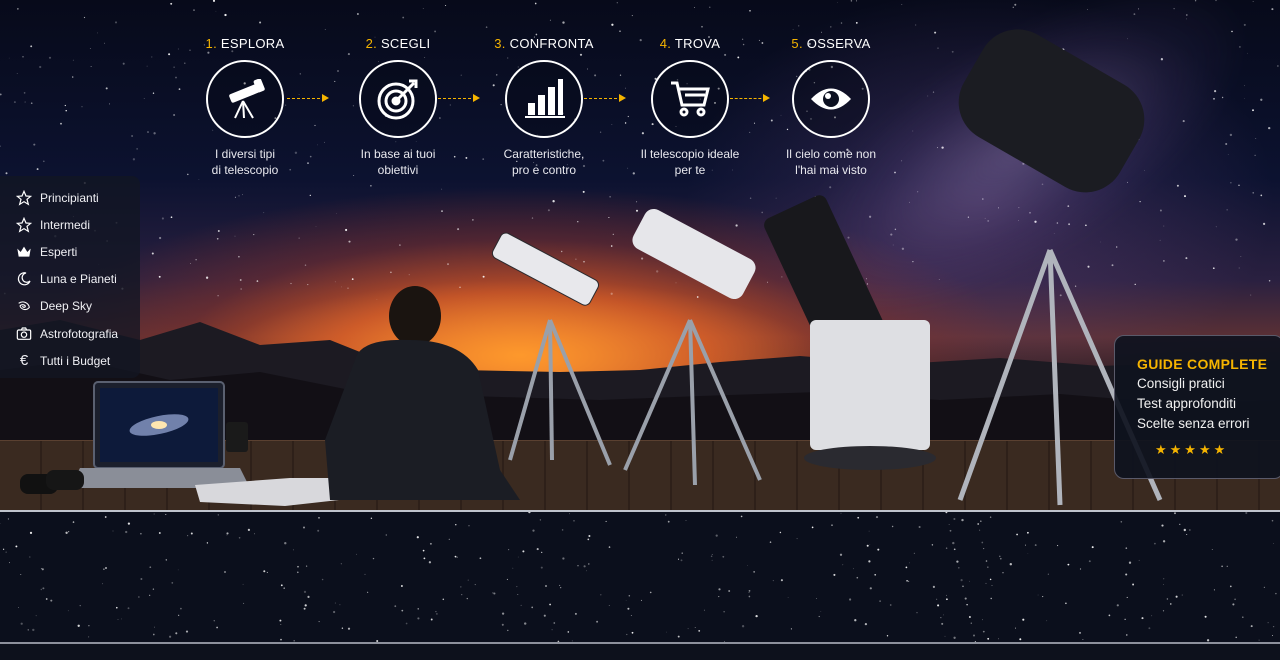 The height and width of the screenshot is (660, 1280). Describe the element at coordinates (1193, 423) in the screenshot. I see `guide-feature: Scelte senza errori` at that location.